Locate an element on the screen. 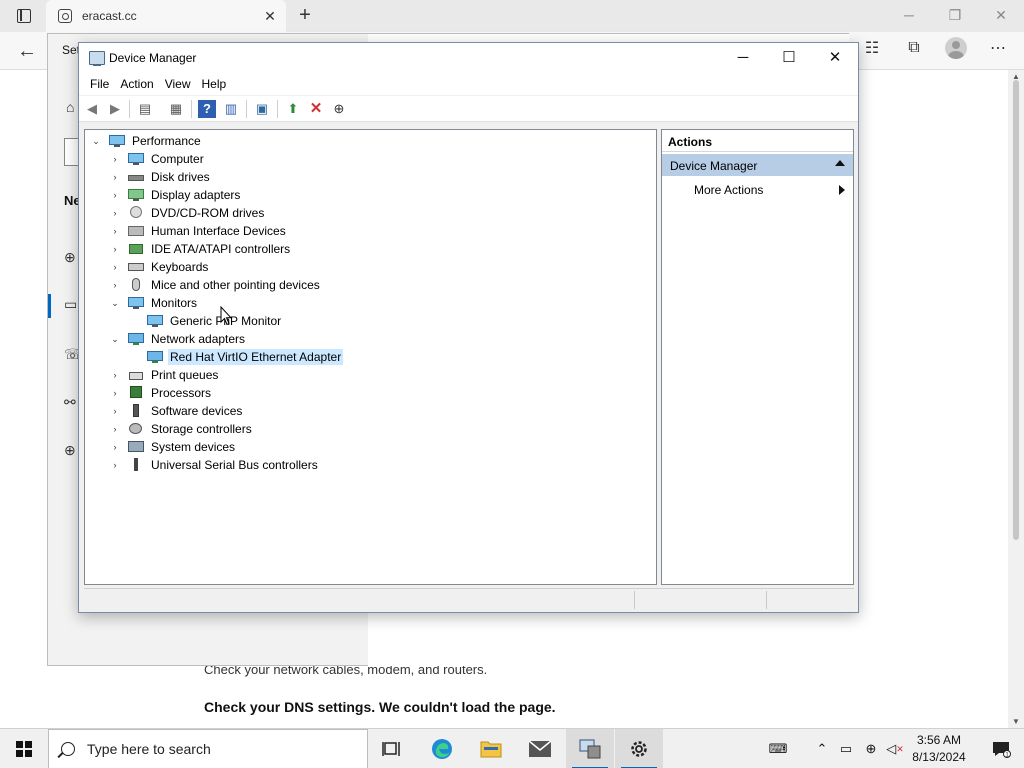  page-scrollbar: ▲ ▼ is located at coordinates (1016, 399).